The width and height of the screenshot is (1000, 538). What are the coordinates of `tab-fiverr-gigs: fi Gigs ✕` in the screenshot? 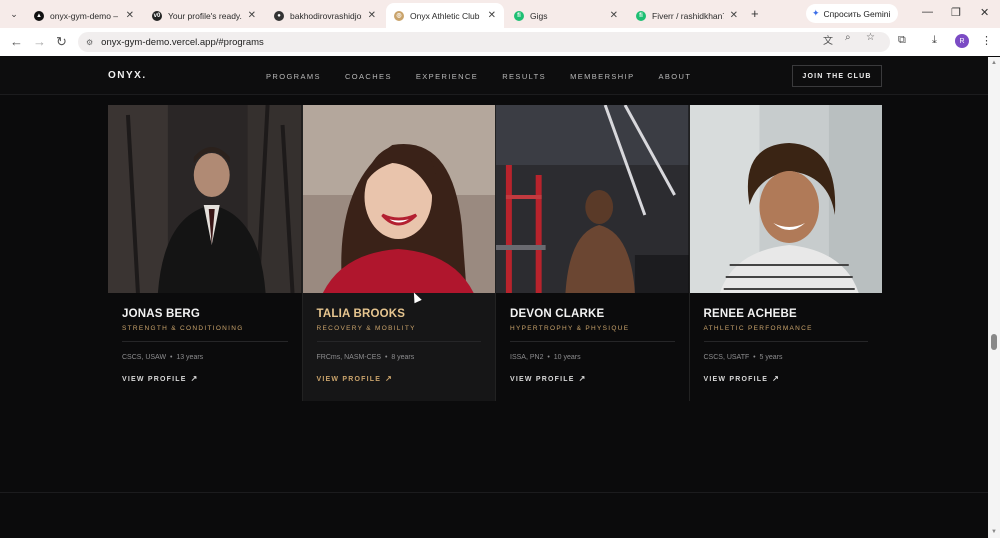 It's located at (566, 15).